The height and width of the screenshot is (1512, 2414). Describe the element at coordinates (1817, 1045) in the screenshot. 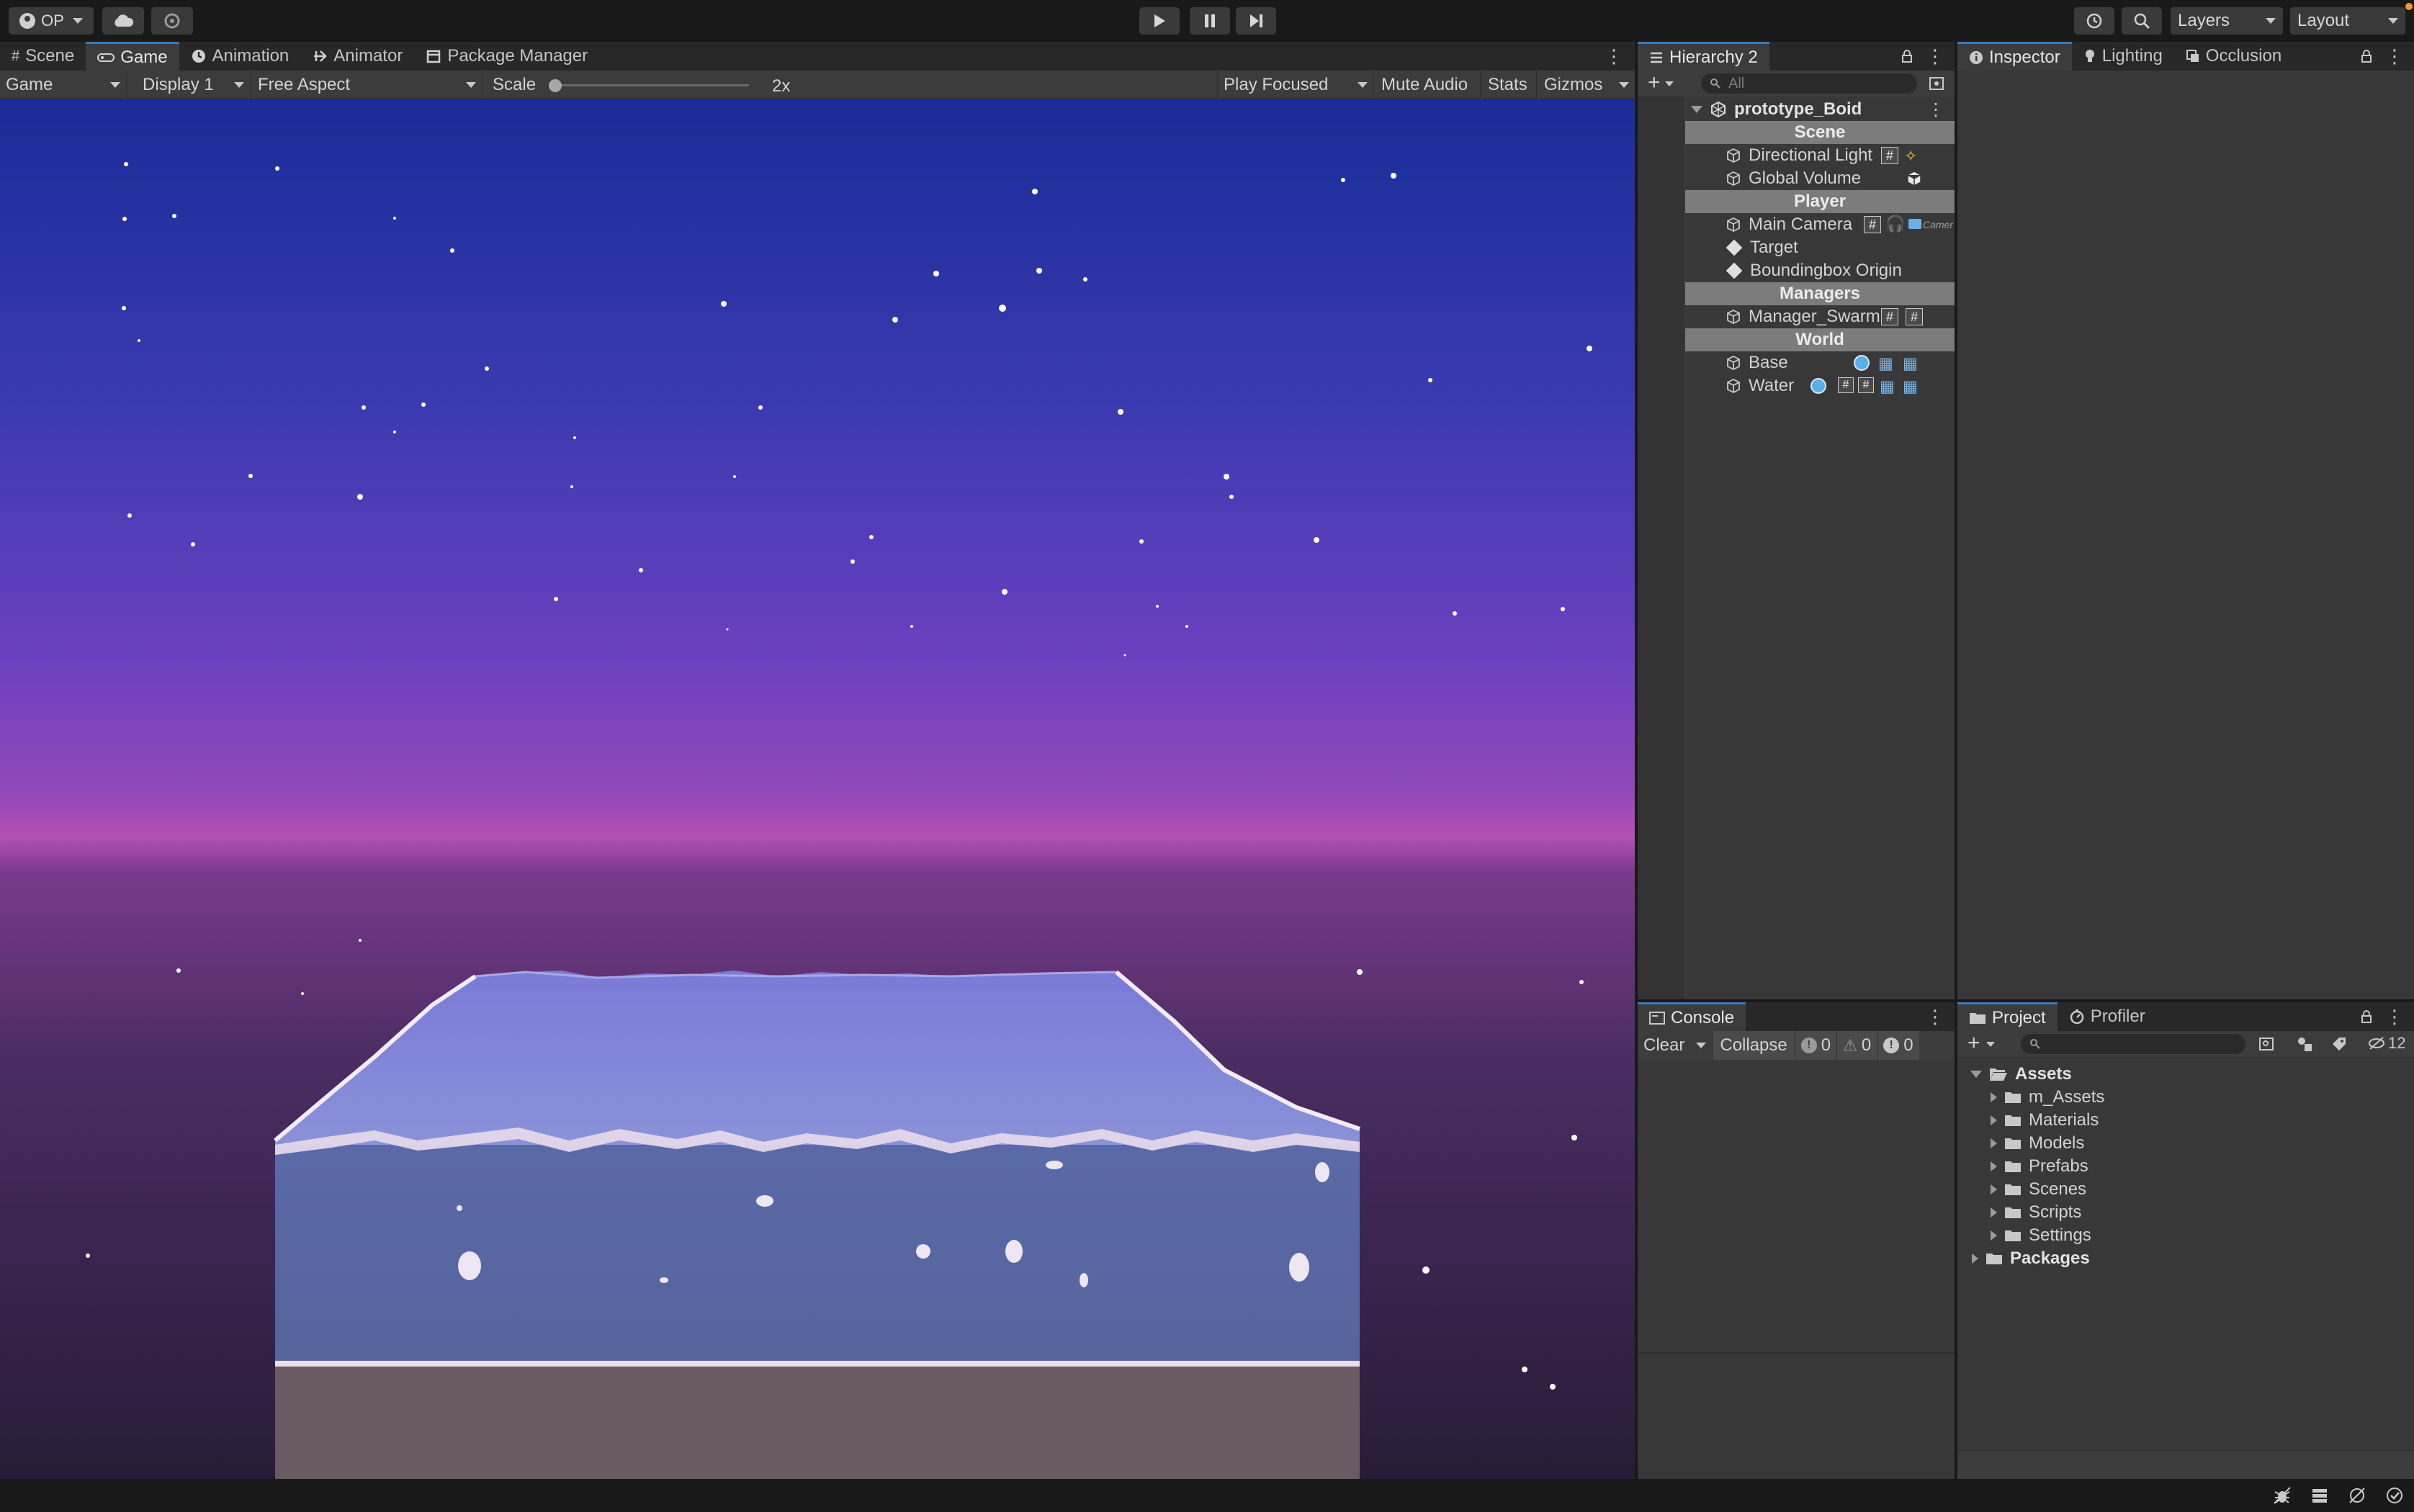

I see `info-filter-toggle: ! 0` at that location.